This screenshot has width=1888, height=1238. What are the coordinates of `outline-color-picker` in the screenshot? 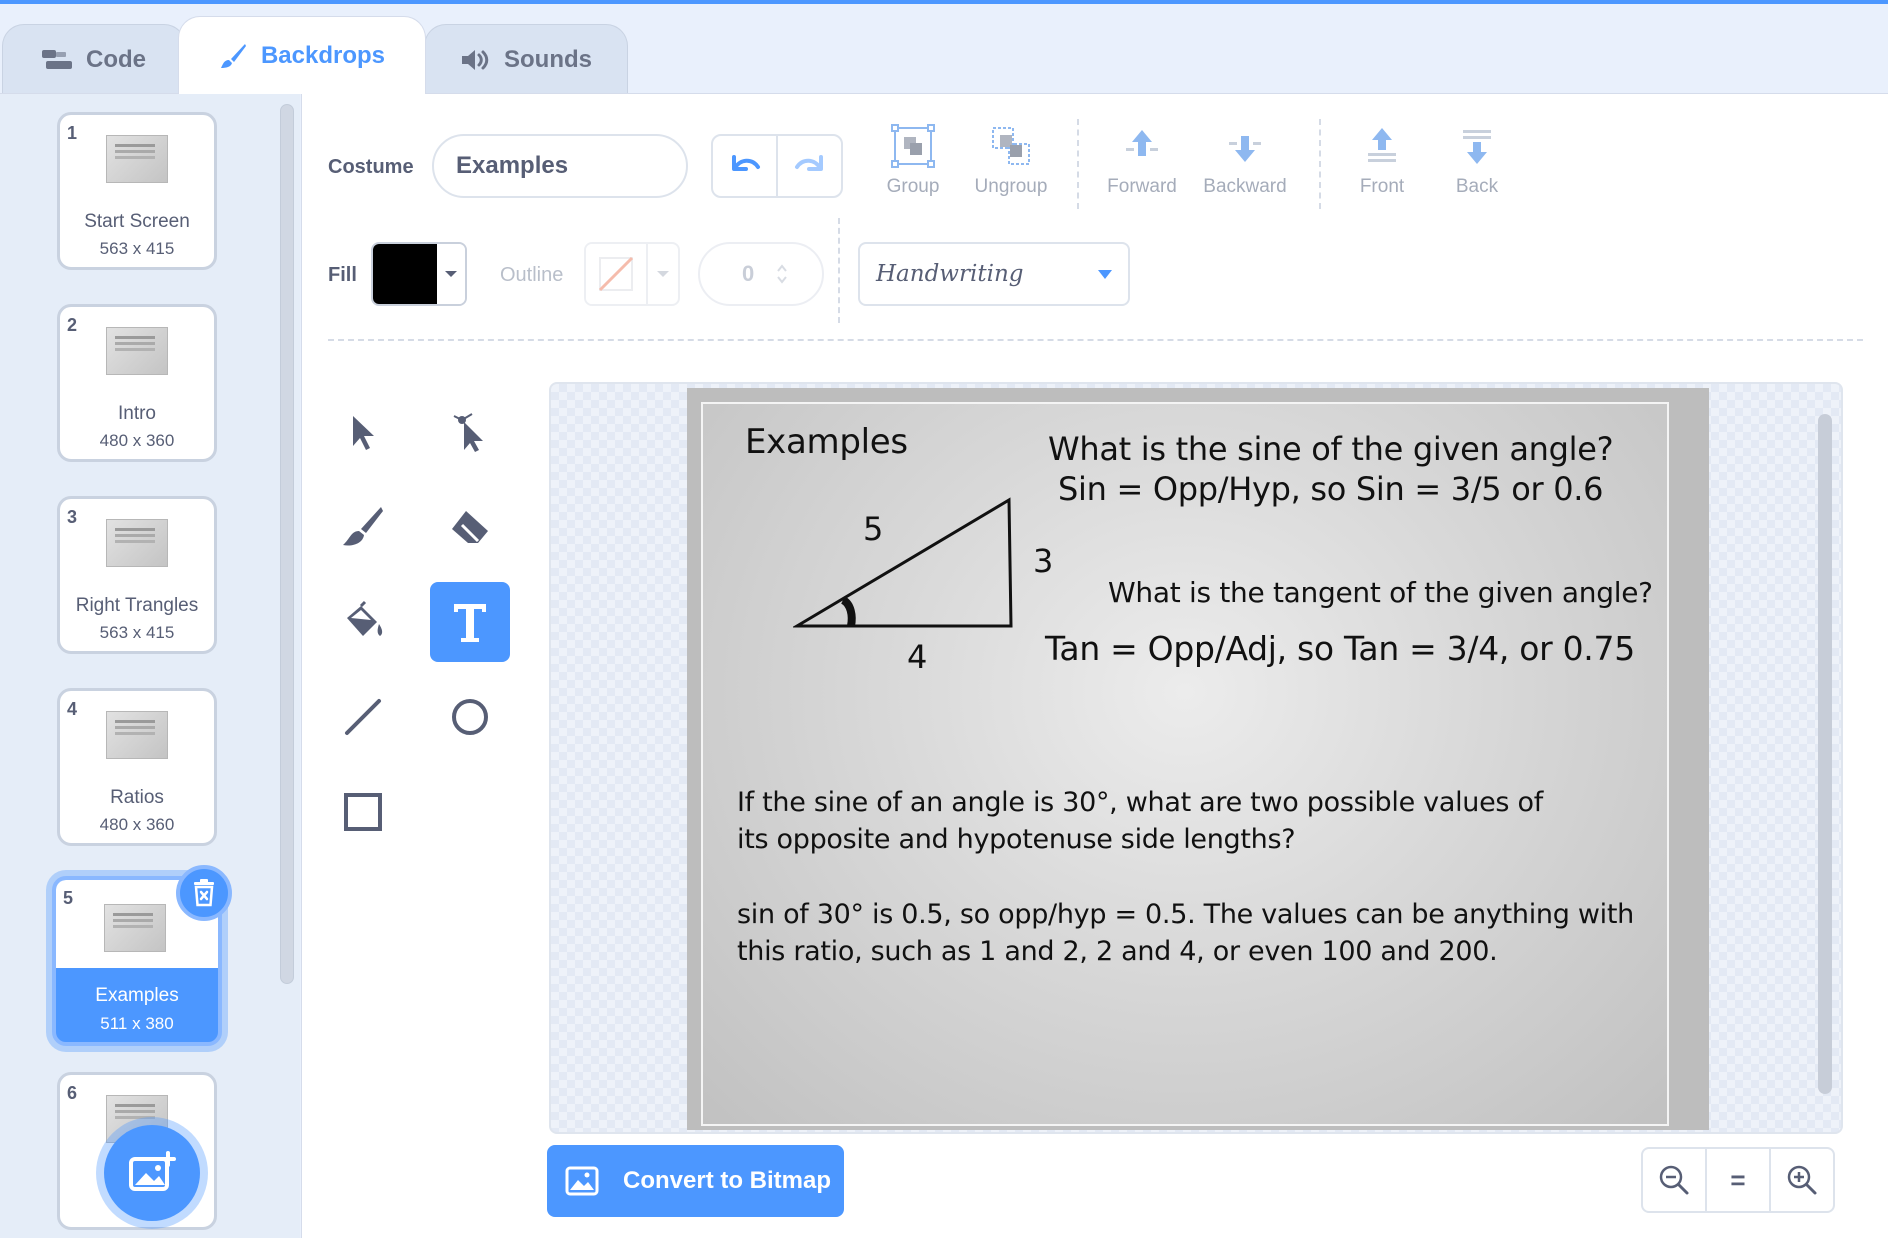 It's located at (632, 274).